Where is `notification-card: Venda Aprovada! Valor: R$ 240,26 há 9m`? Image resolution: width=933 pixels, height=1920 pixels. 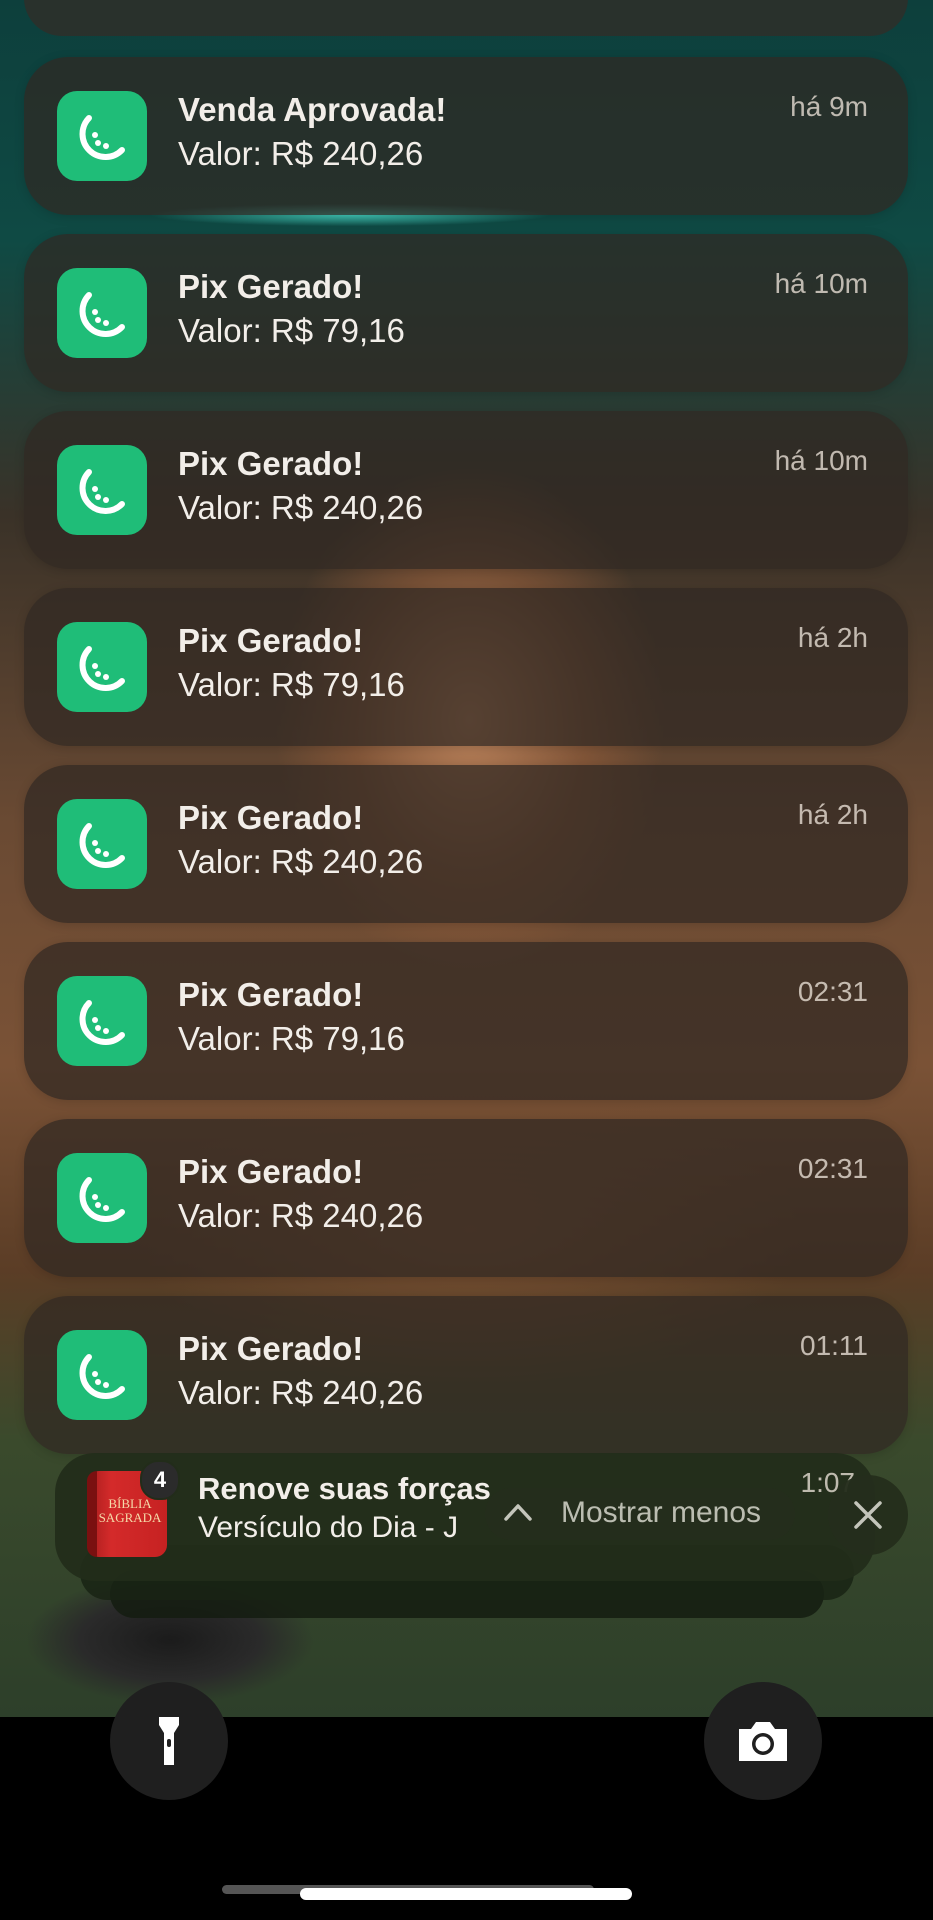 notification-card: Venda Aprovada! Valor: R$ 240,26 há 9m is located at coordinates (466, 136).